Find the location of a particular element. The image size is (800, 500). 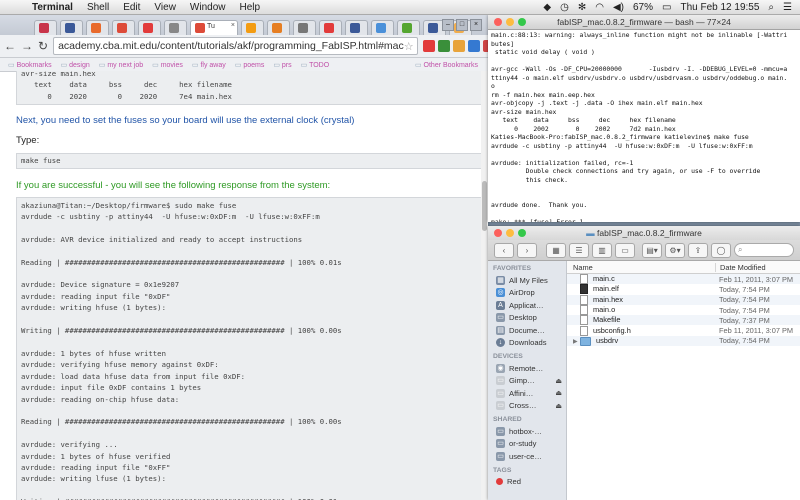

tab-close-icon: × is located at coordinates (233, 25).